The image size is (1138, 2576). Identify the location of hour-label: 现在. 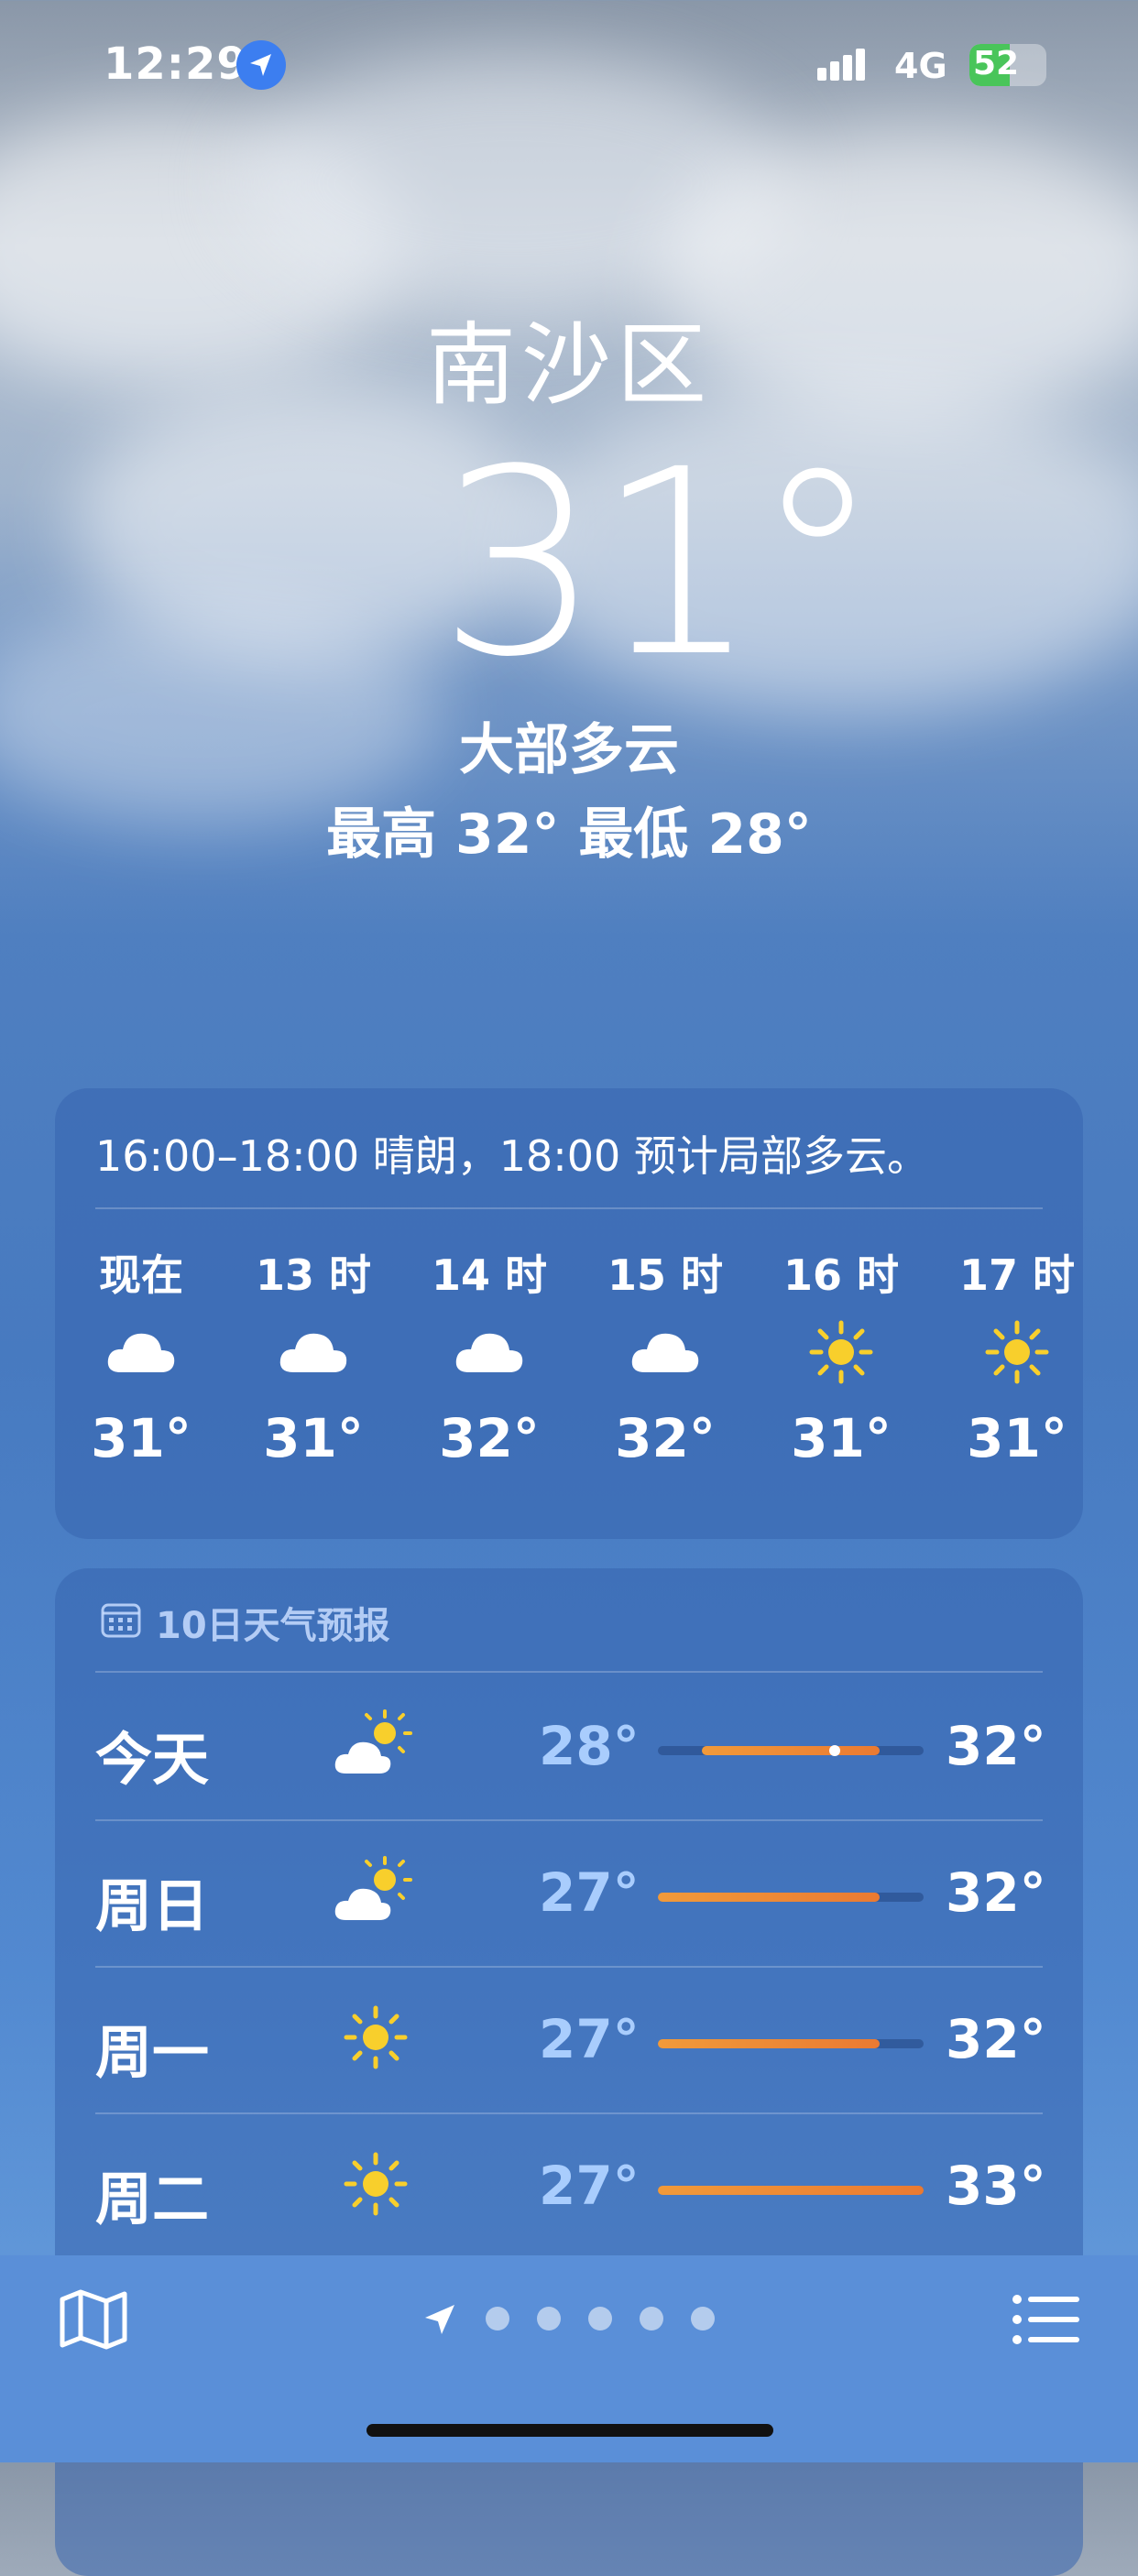
(141, 1275).